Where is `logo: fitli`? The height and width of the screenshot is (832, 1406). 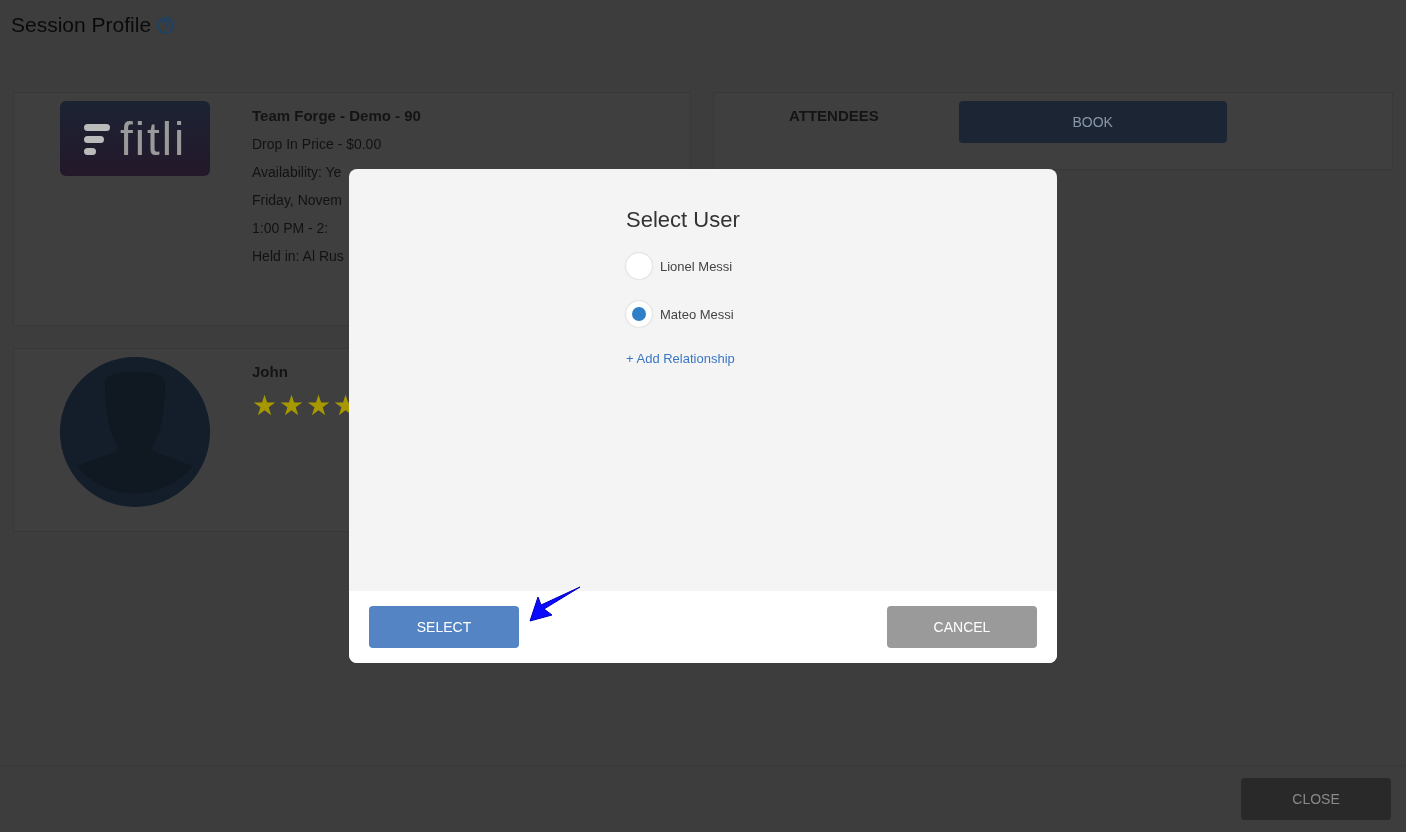
logo: fitli is located at coordinates (135, 138).